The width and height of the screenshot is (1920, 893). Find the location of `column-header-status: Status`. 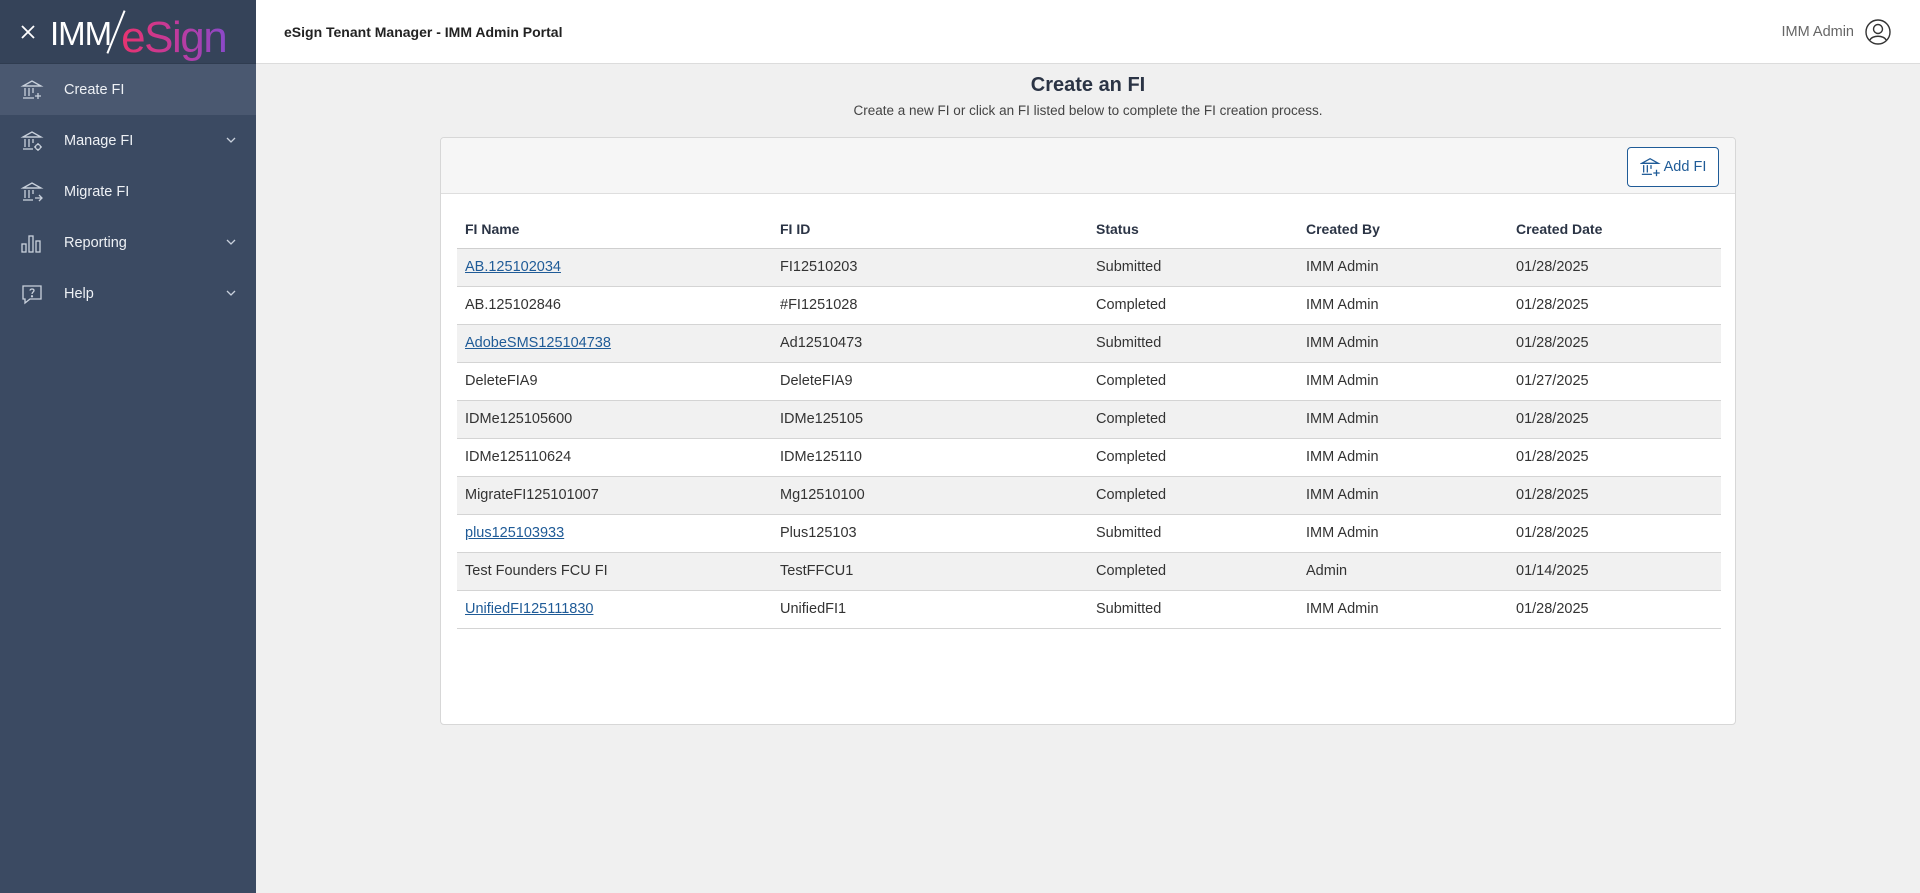

column-header-status: Status is located at coordinates (1193, 229).